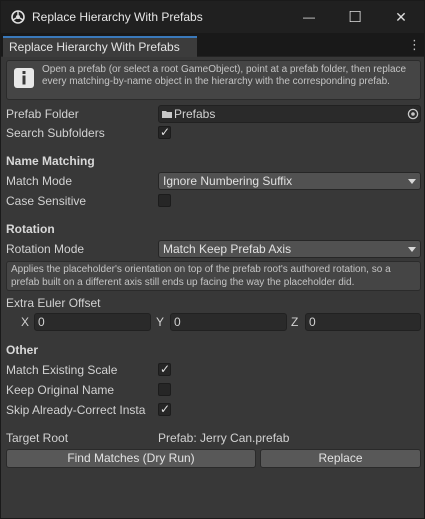 This screenshot has height=519, width=425. I want to click on target-root-label: Target Root, so click(37, 438).